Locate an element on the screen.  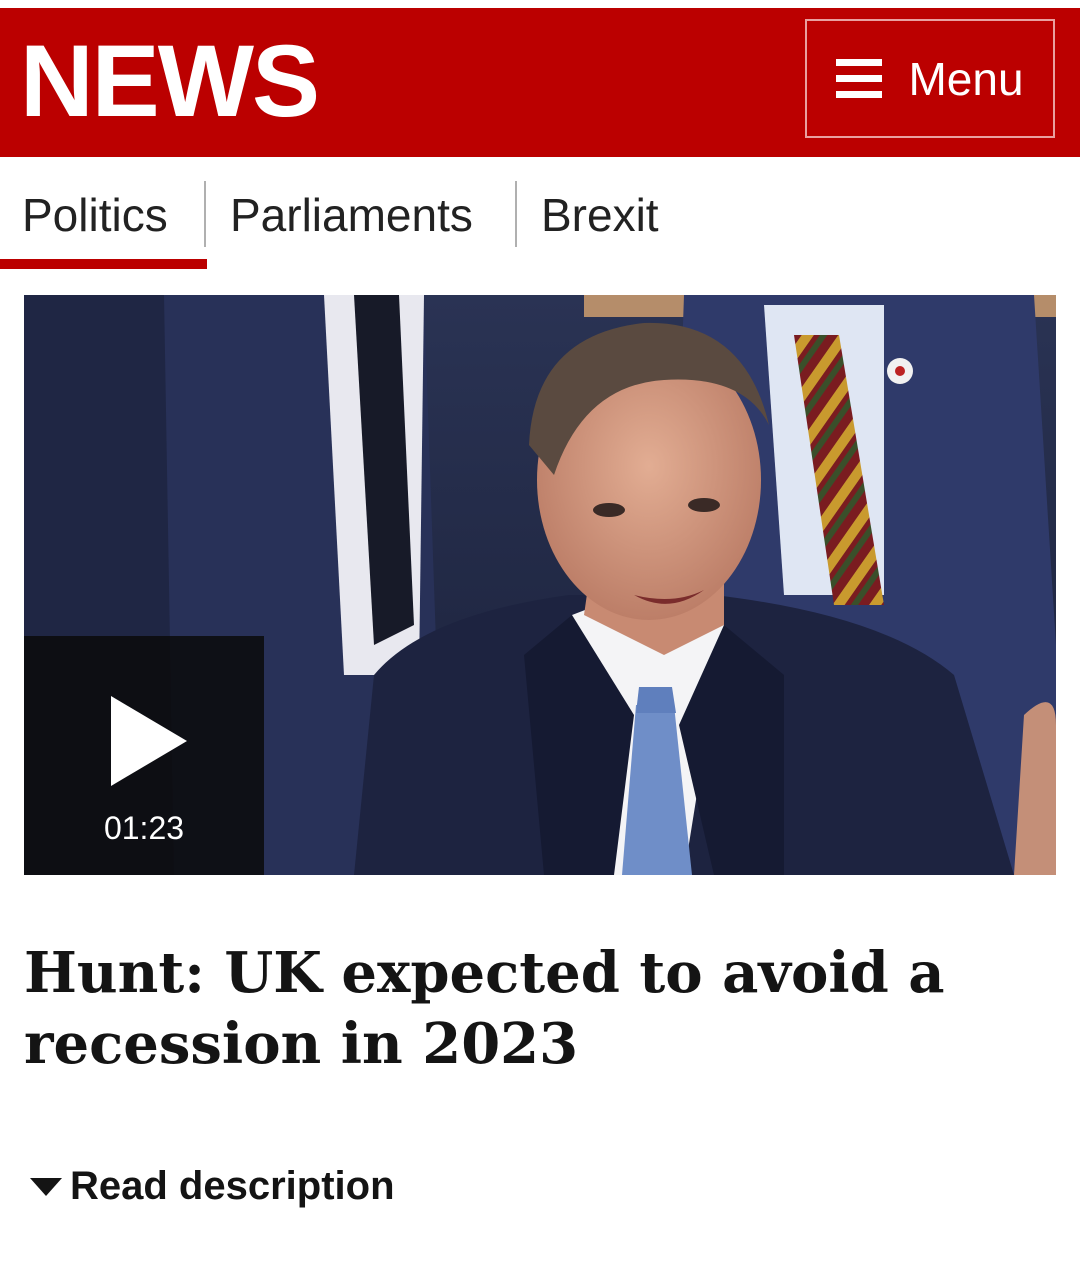
read-description-toggle: Read description is located at coordinates (212, 1186).